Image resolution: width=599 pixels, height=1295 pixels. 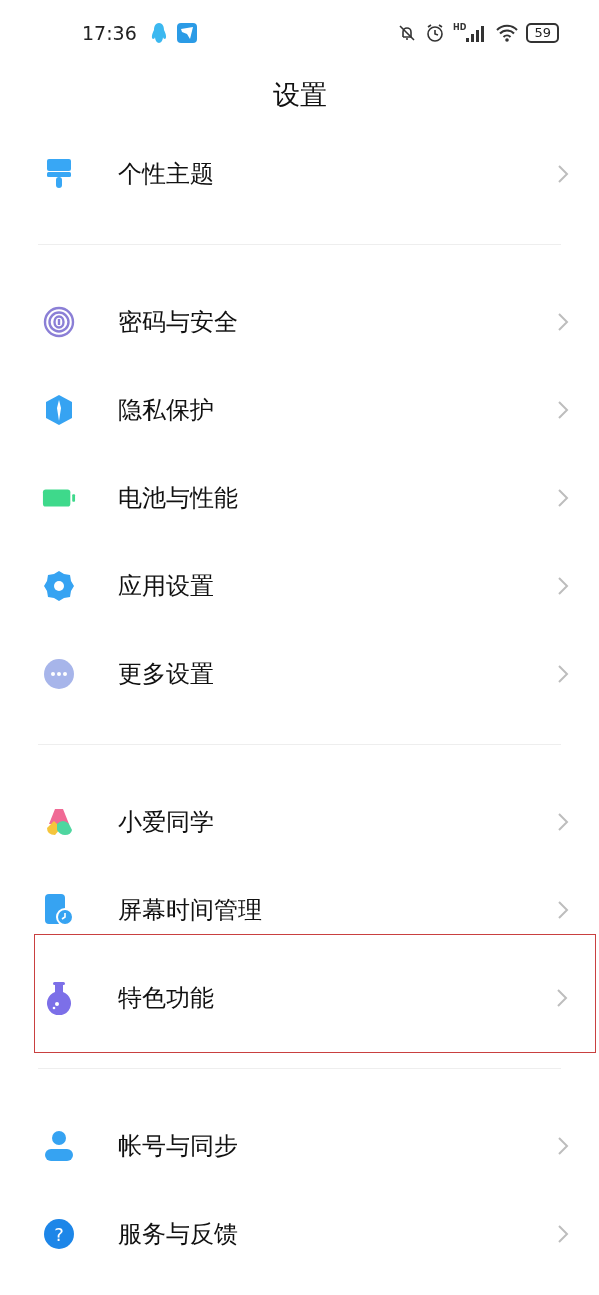 What do you see at coordinates (507, 33) in the screenshot?
I see `wifi-icon` at bounding box center [507, 33].